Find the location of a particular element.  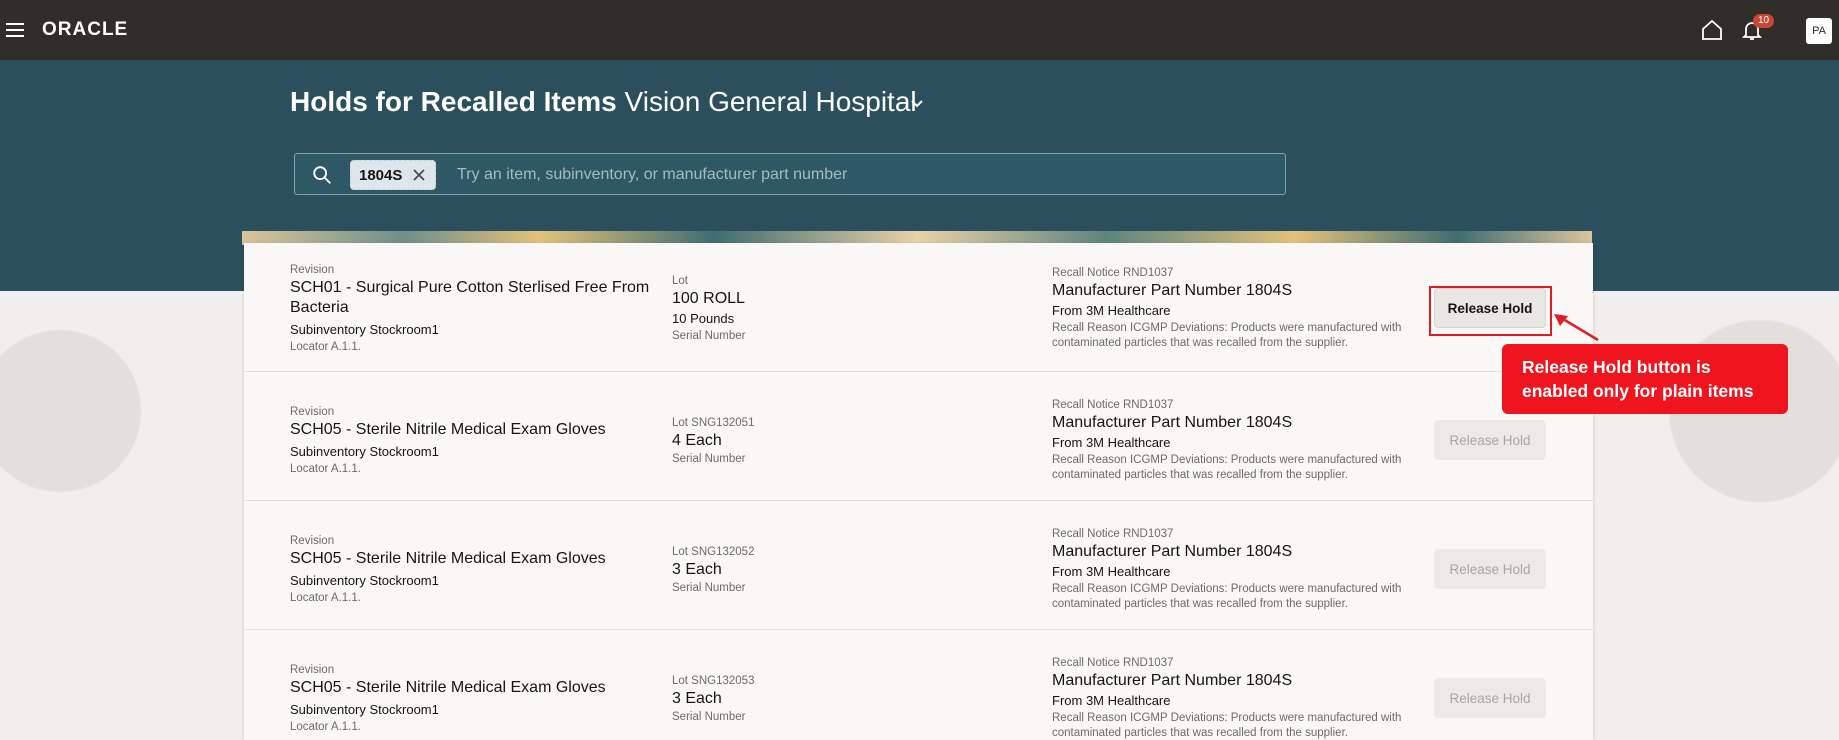

callout-line-1: Release Hold button is is located at coordinates (1616, 367).